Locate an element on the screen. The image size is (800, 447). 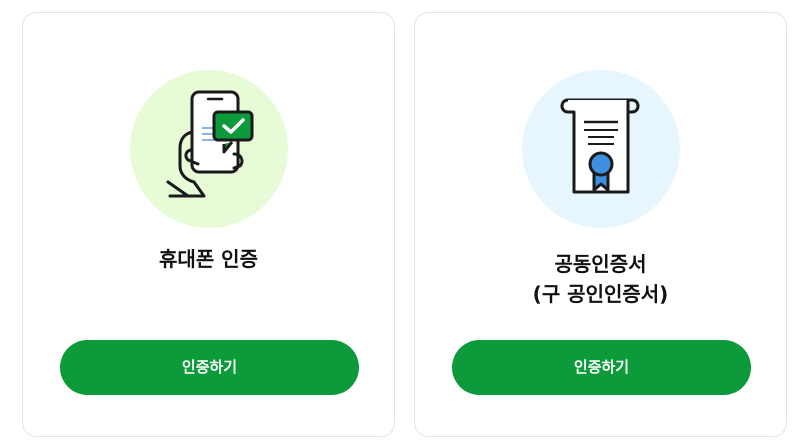
phone-check-icon is located at coordinates (210, 144).